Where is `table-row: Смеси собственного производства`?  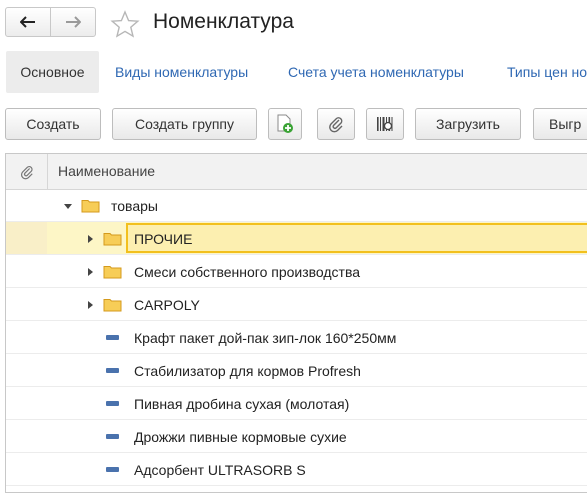 table-row: Смеси собственного производства is located at coordinates (296, 271).